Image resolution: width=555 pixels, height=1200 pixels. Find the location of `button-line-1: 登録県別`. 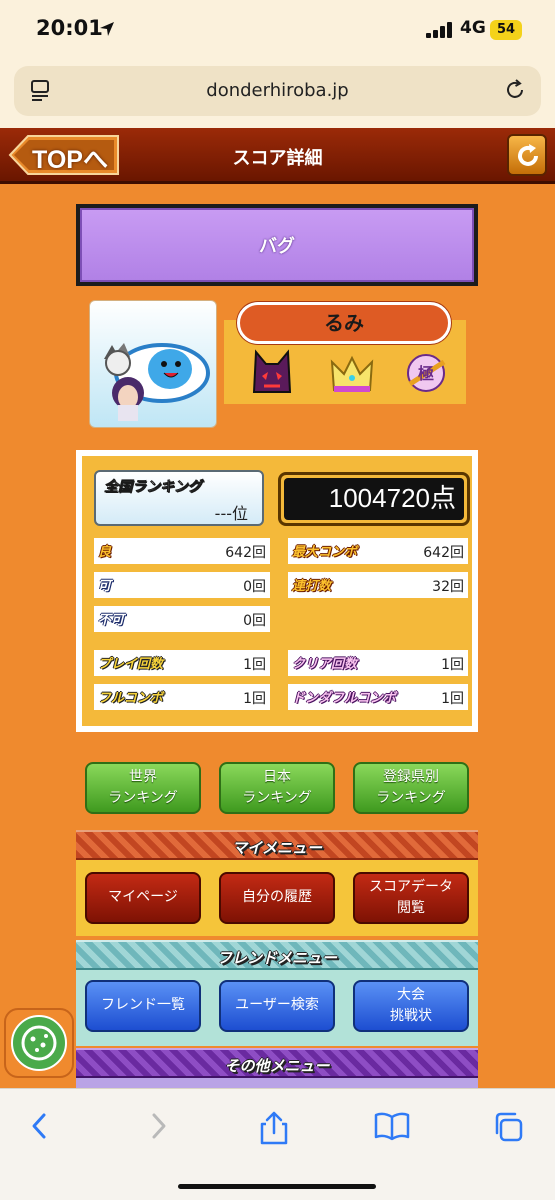

button-line-1: 登録県別 is located at coordinates (411, 777).